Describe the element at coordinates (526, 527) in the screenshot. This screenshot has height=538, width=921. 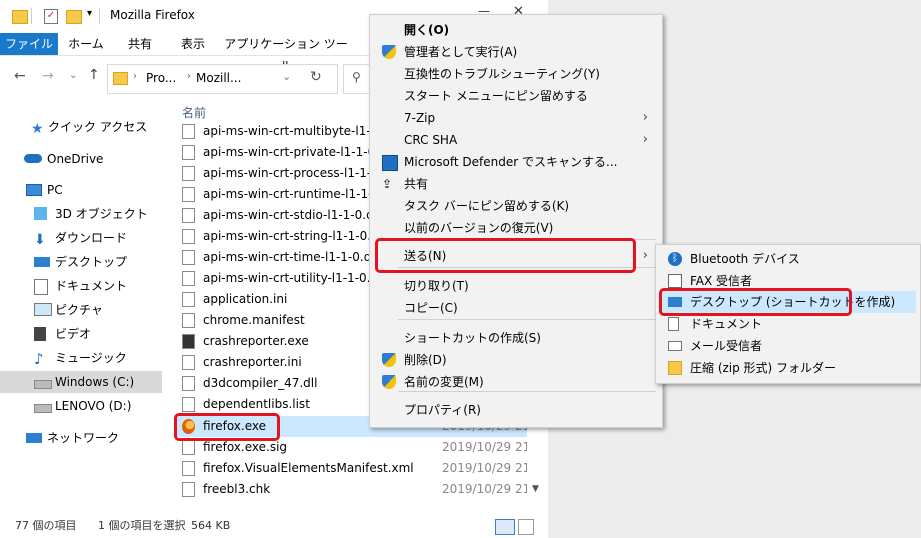
I see `large-icons-view-icon` at that location.